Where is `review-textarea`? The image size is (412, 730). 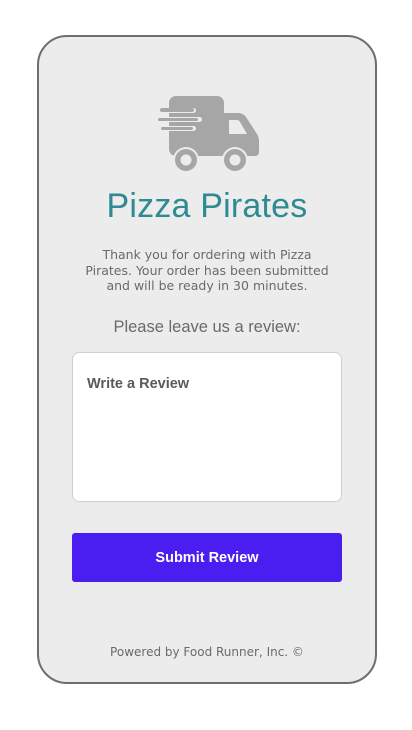 review-textarea is located at coordinates (207, 427).